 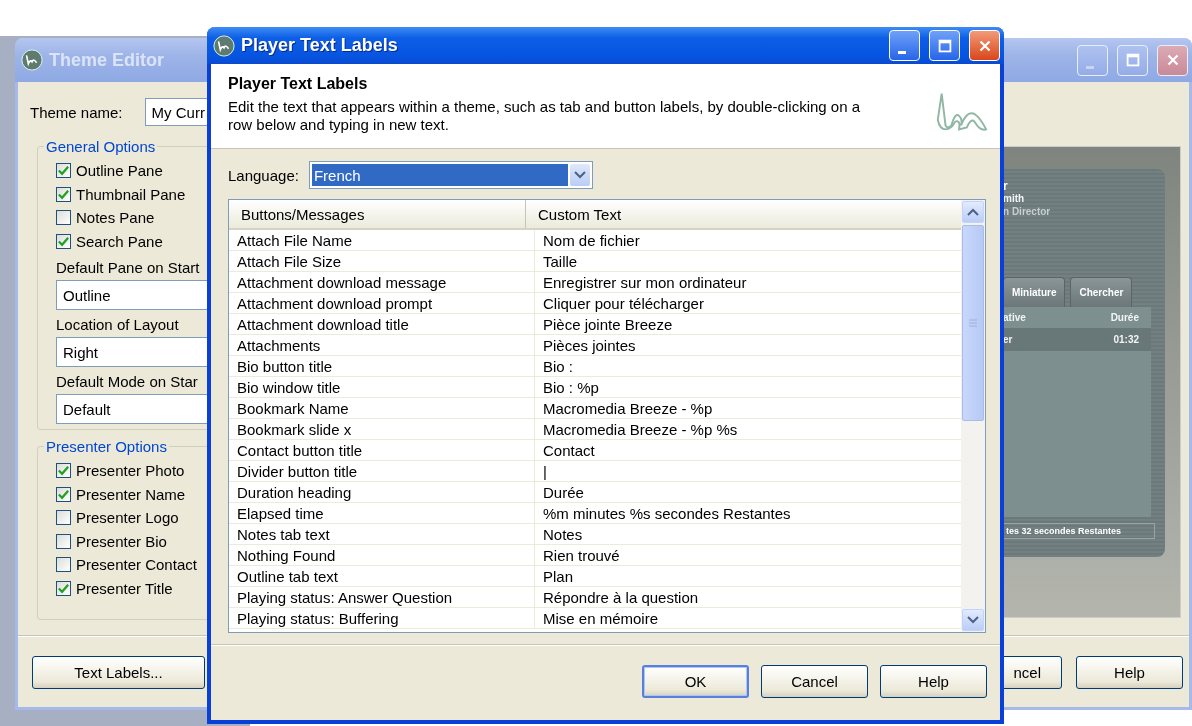 I want to click on language-label: Language:, so click(x=263, y=175).